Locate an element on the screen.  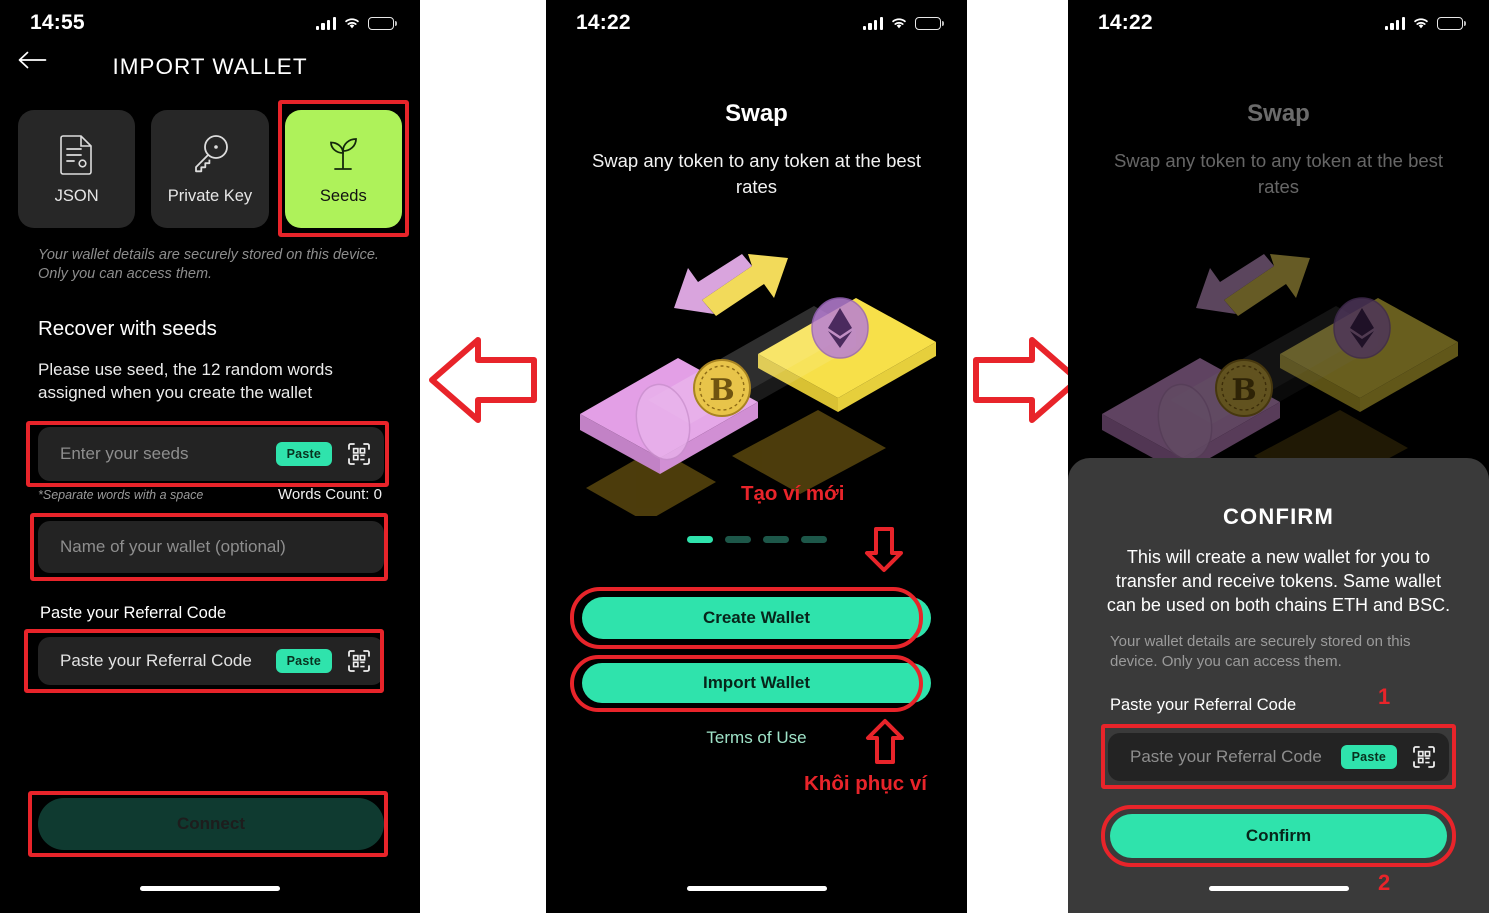
arrow-down-create-icon is located at coordinates (884, 551).